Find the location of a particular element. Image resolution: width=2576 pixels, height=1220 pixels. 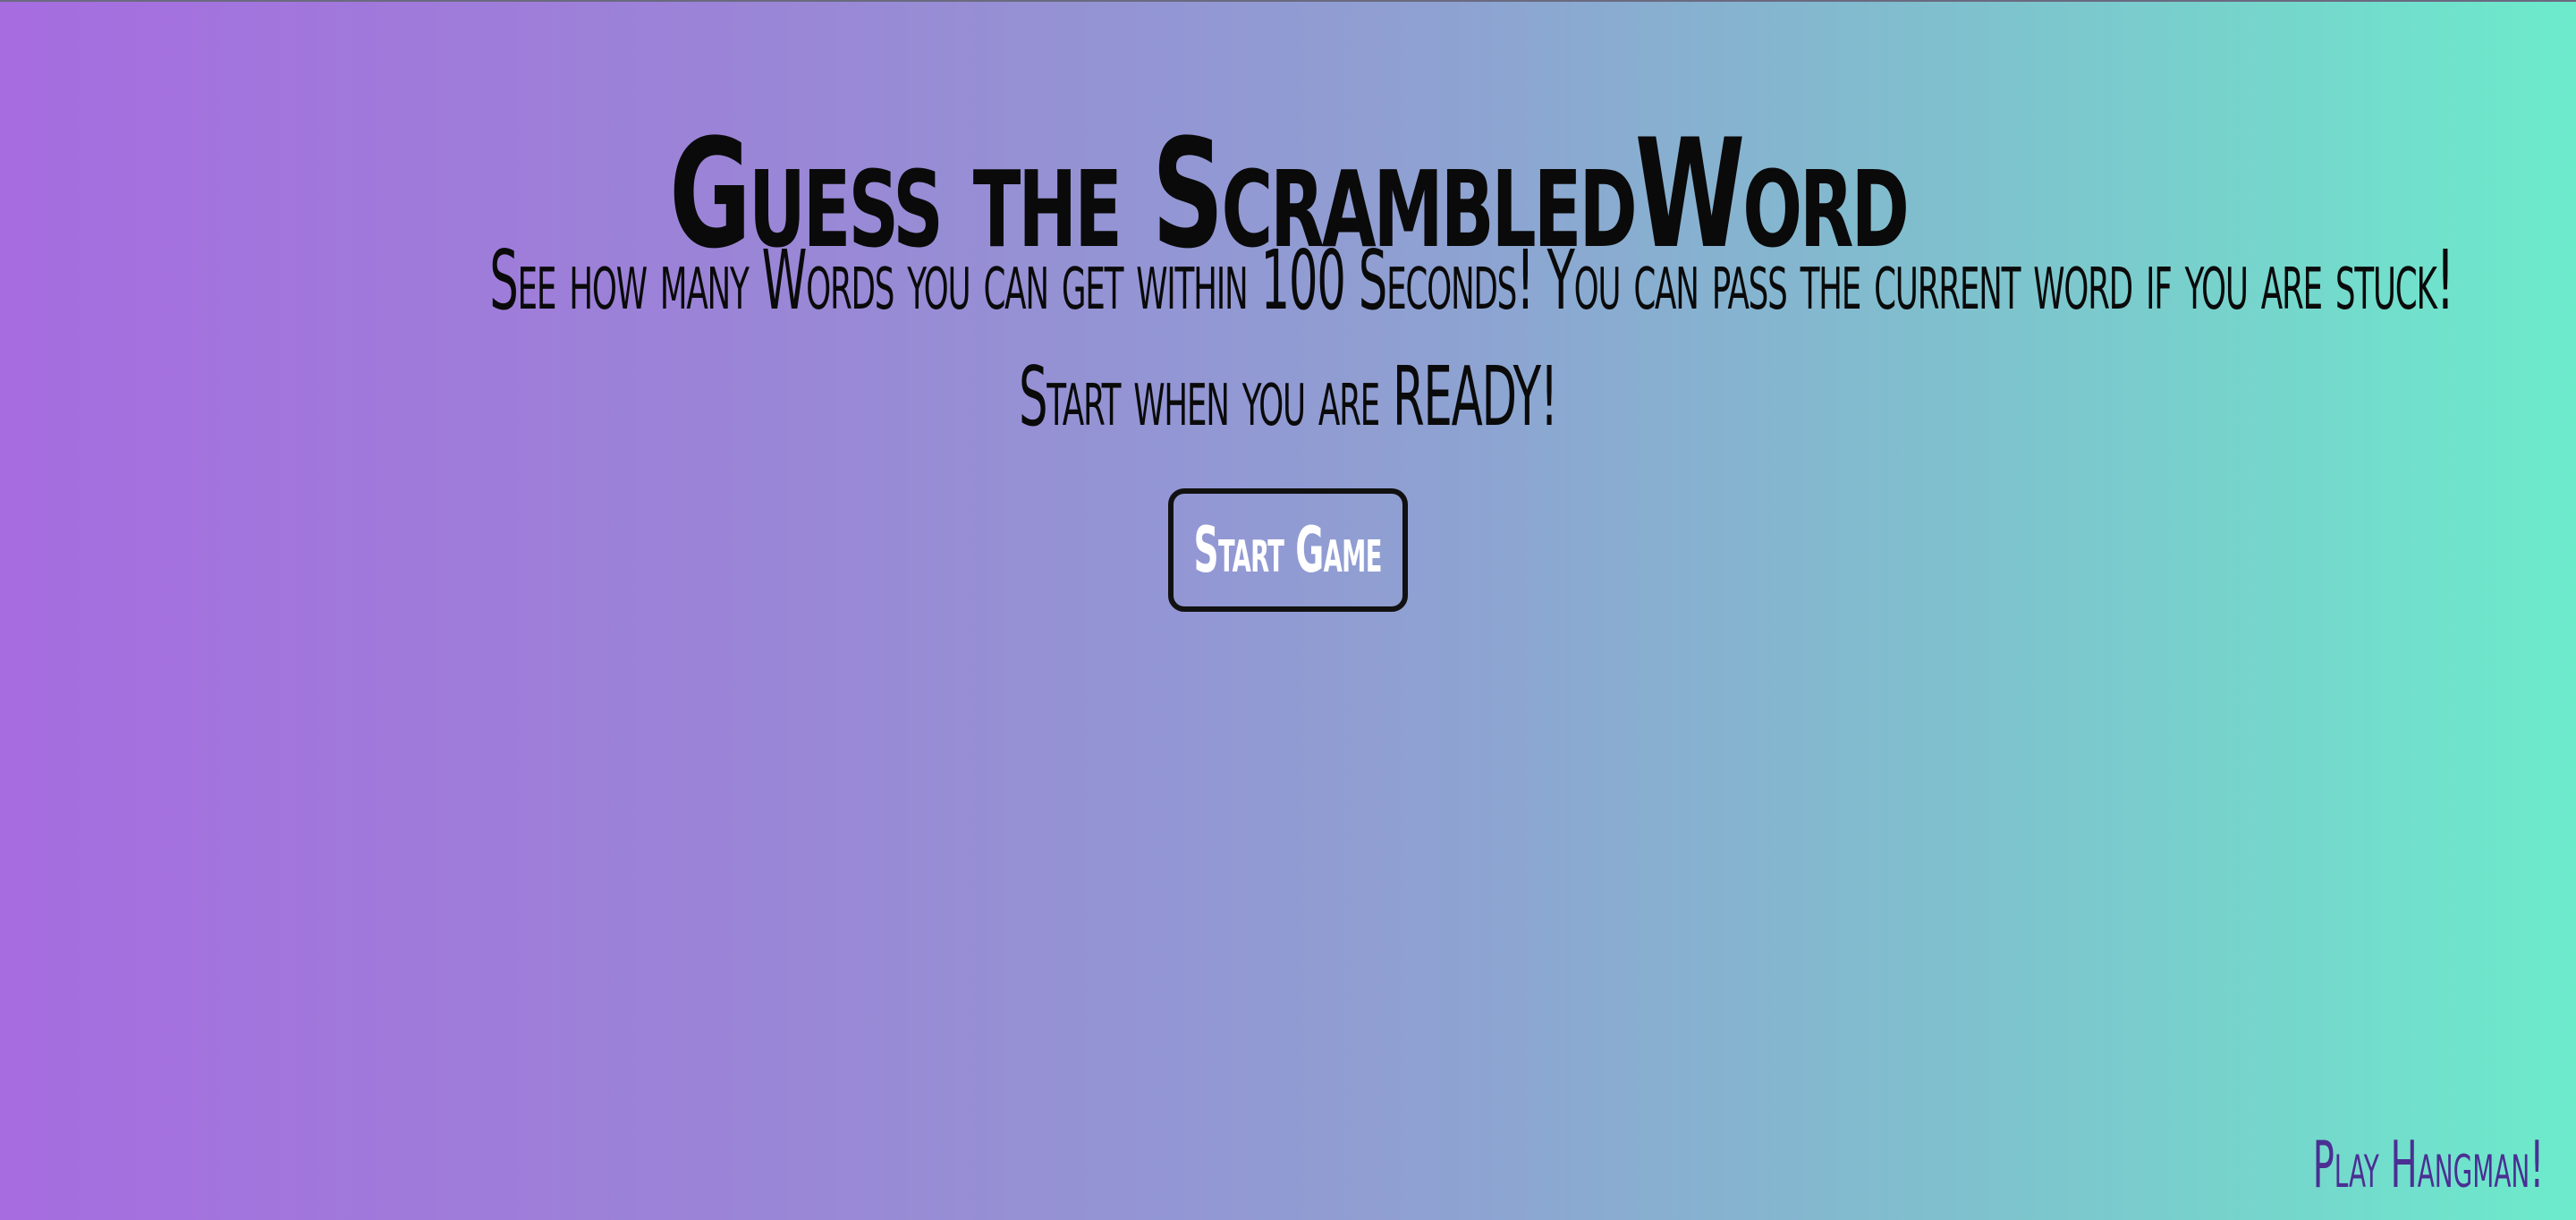

start-game-button: Start Game is located at coordinates (1288, 550).